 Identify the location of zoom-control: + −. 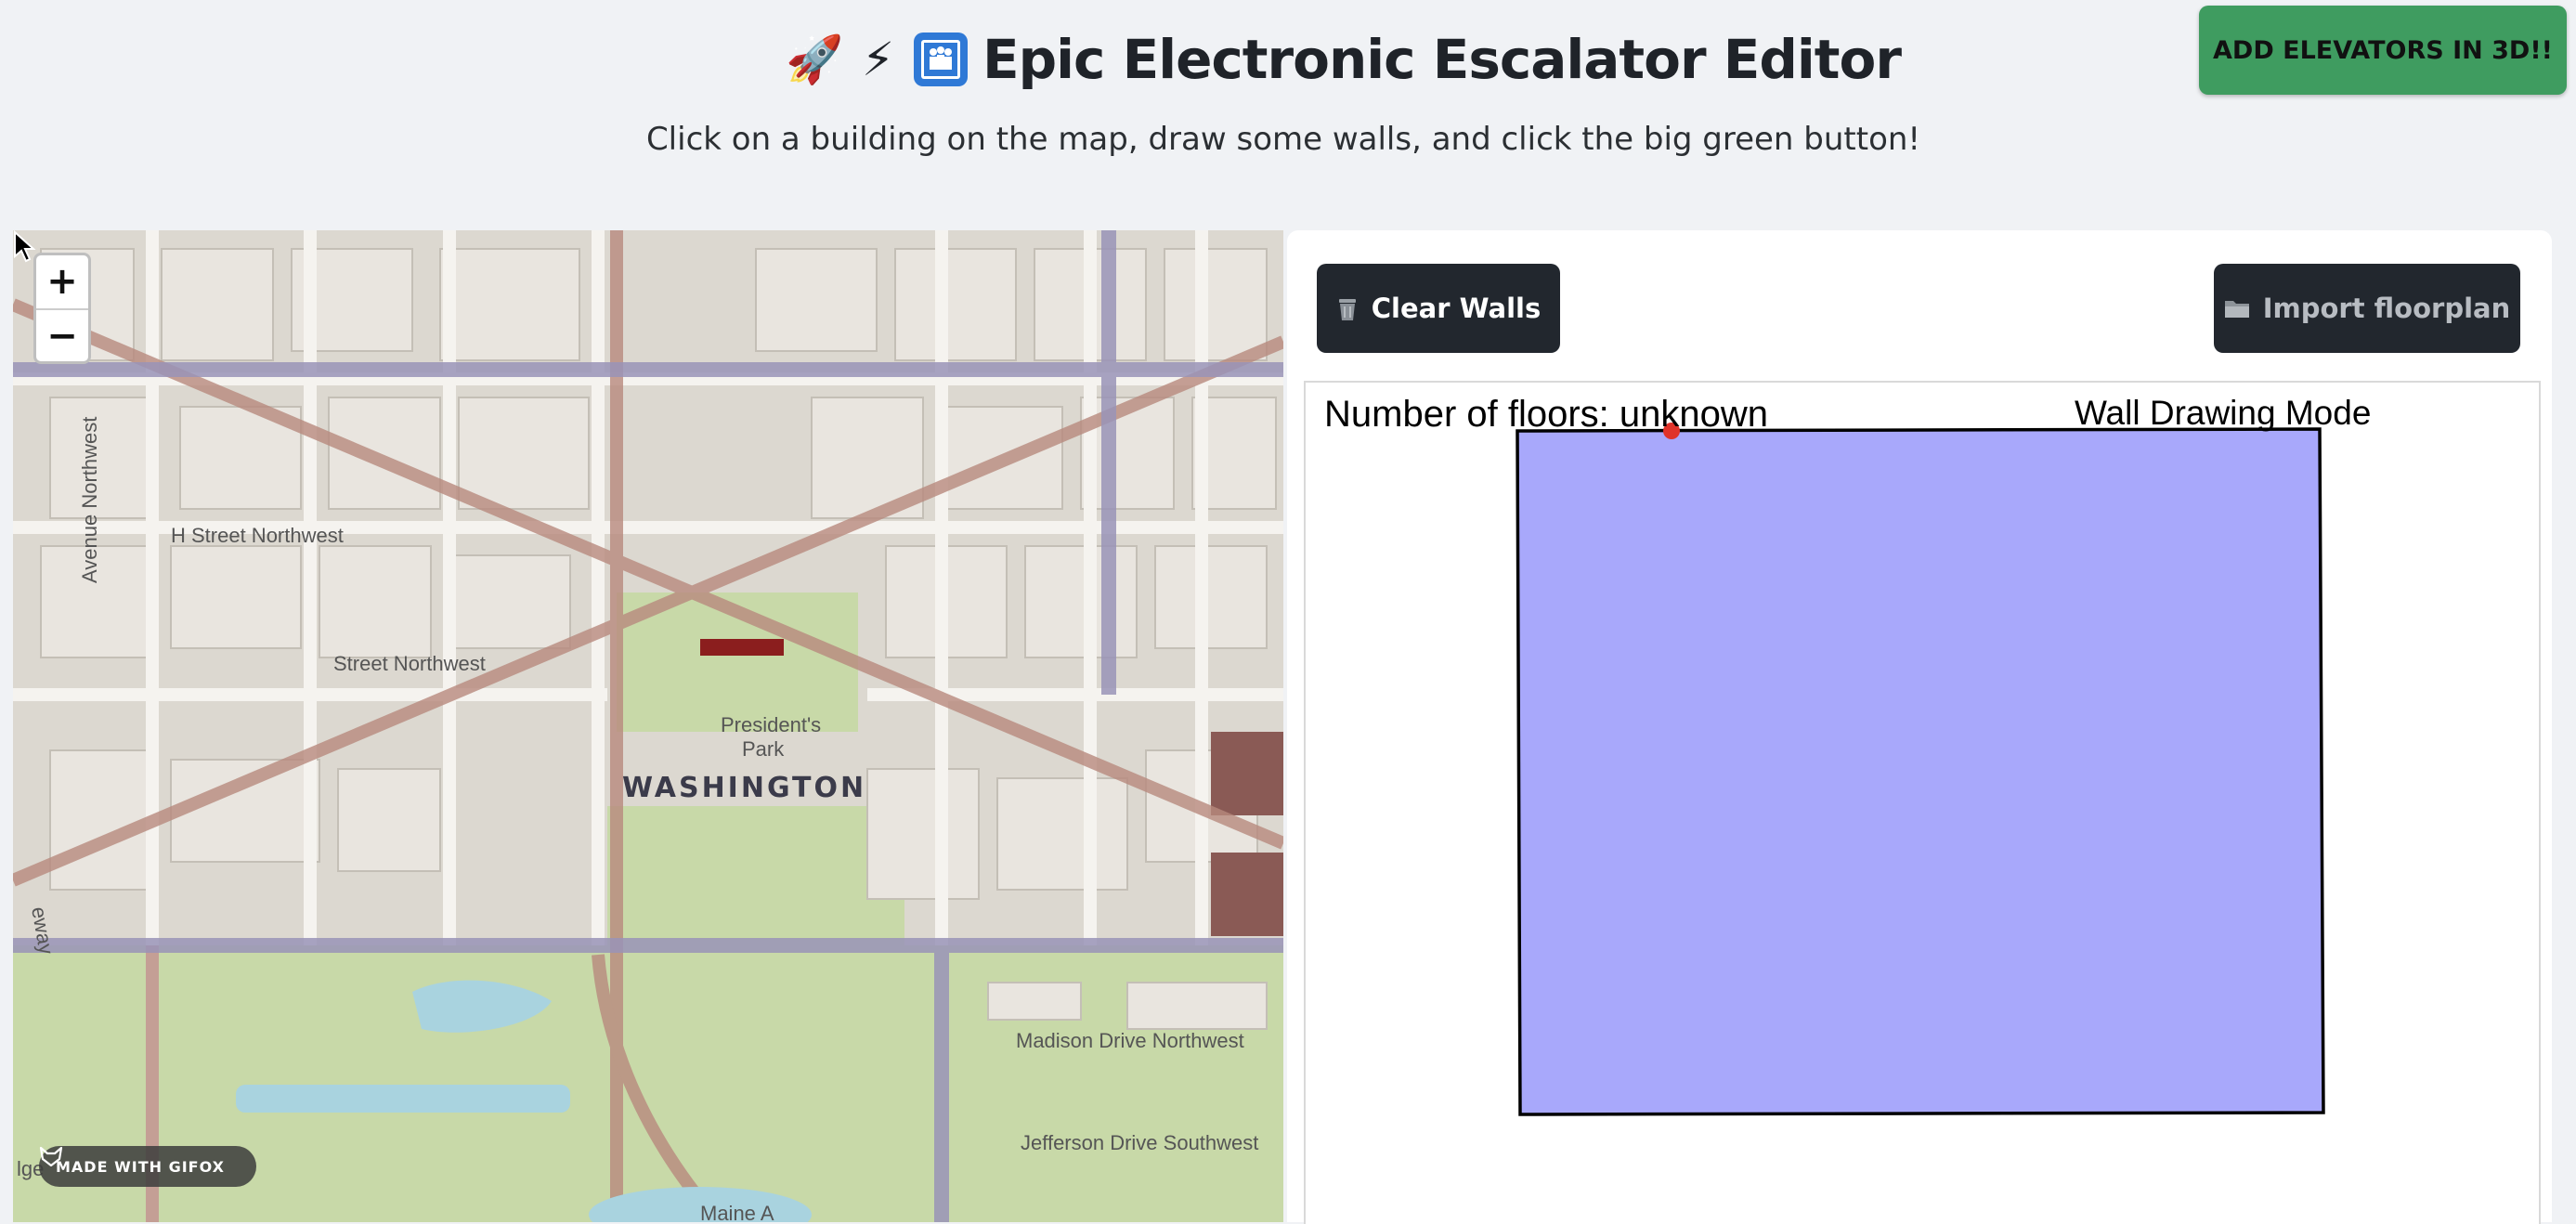
(62, 308).